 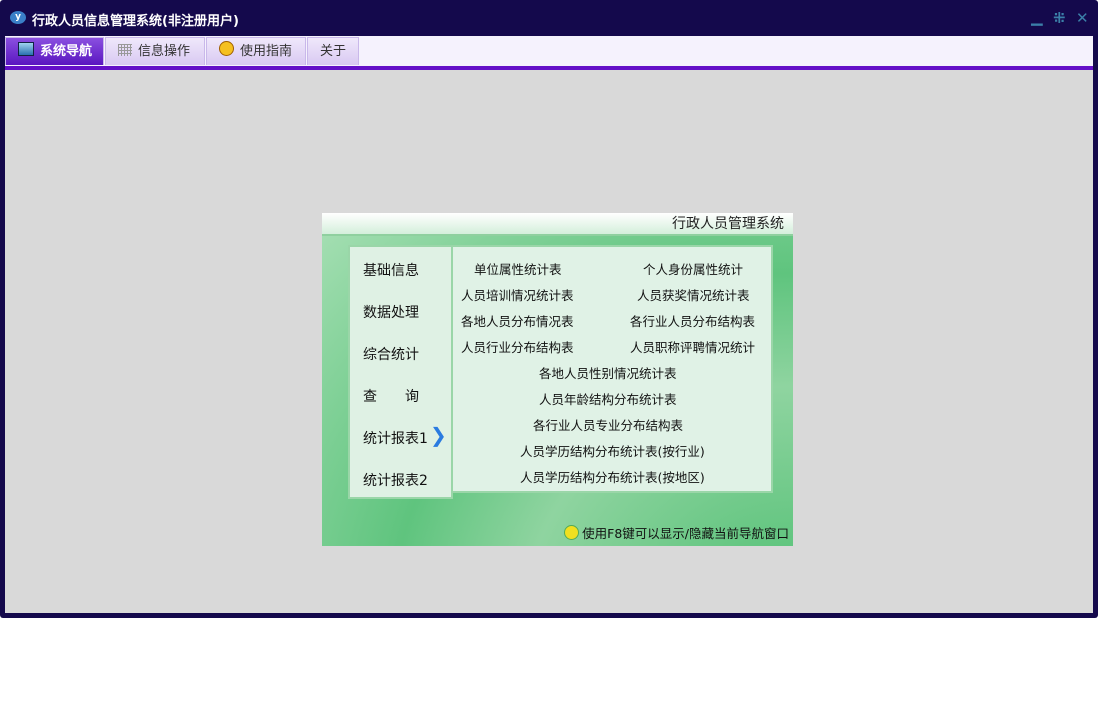 What do you see at coordinates (226, 48) in the screenshot?
I see `help-icon` at bounding box center [226, 48].